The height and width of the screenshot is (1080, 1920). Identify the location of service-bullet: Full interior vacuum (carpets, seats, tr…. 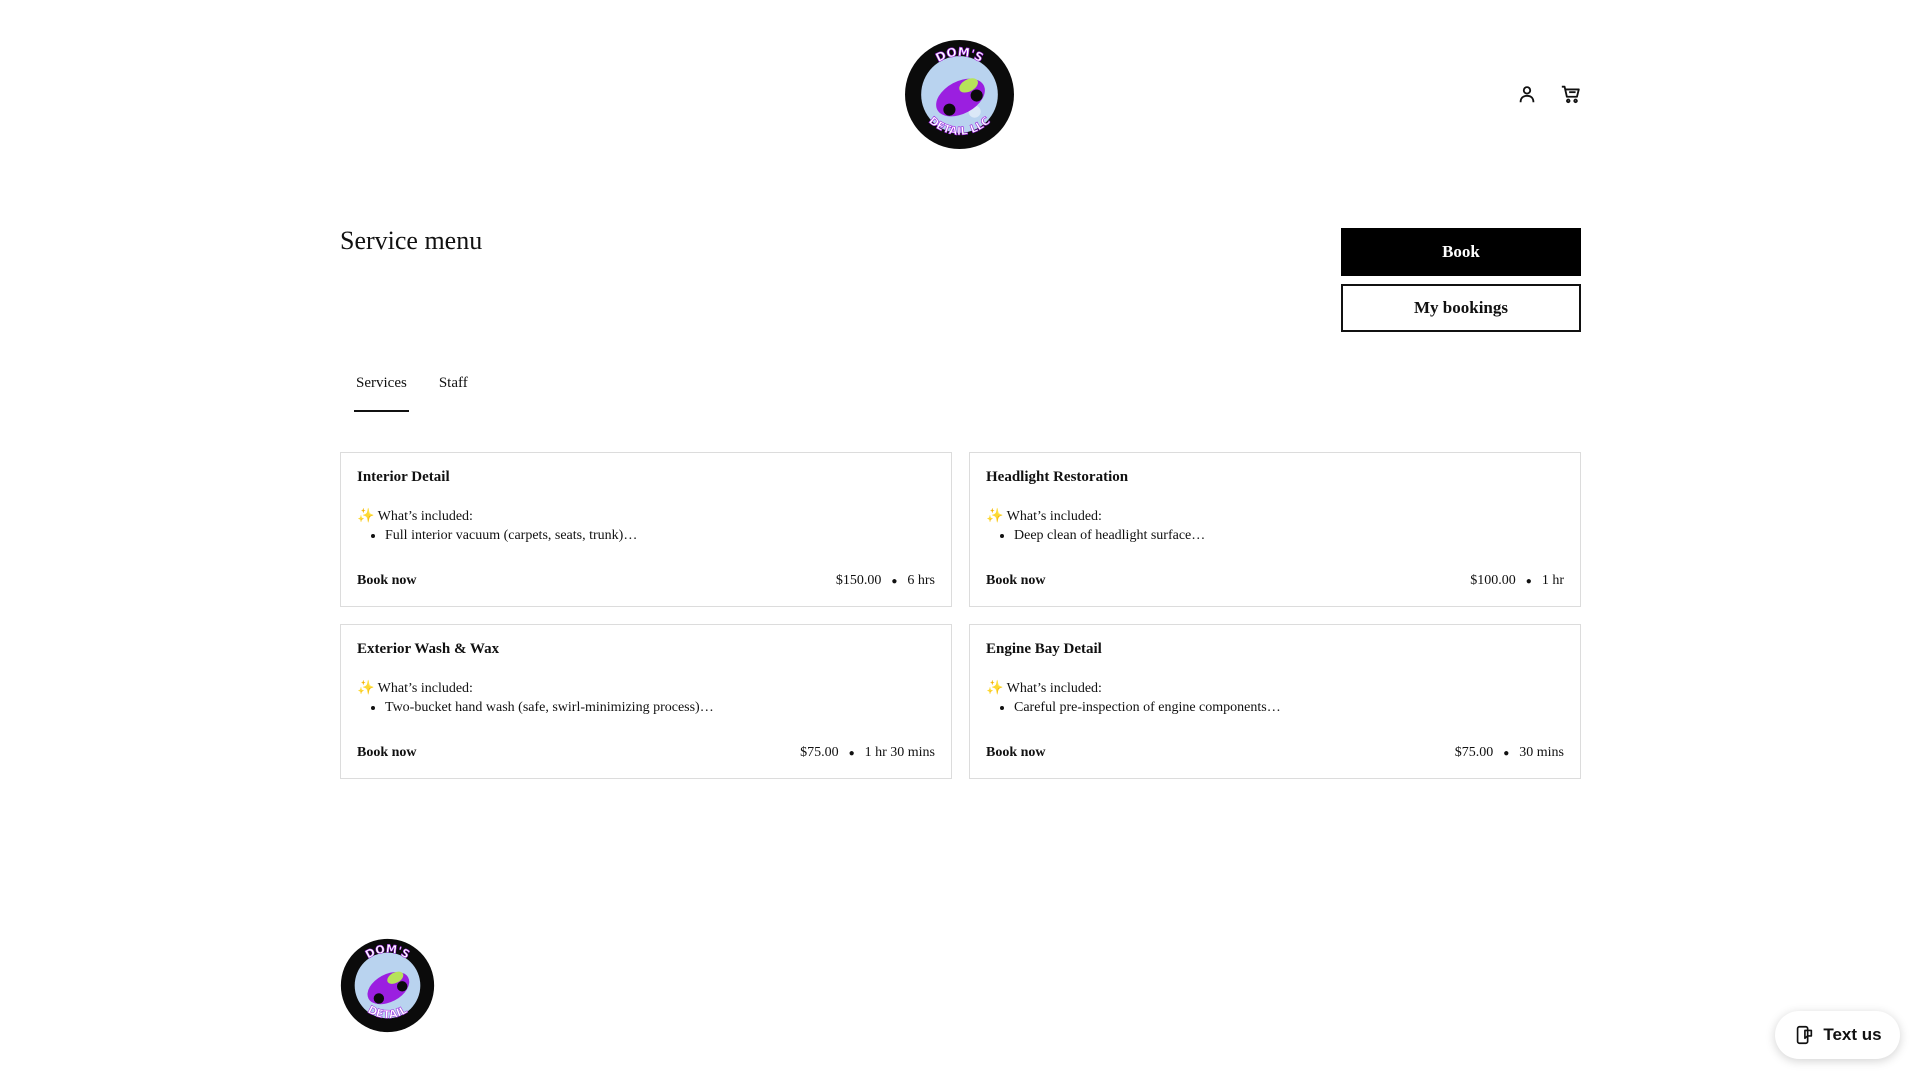
(660, 536).